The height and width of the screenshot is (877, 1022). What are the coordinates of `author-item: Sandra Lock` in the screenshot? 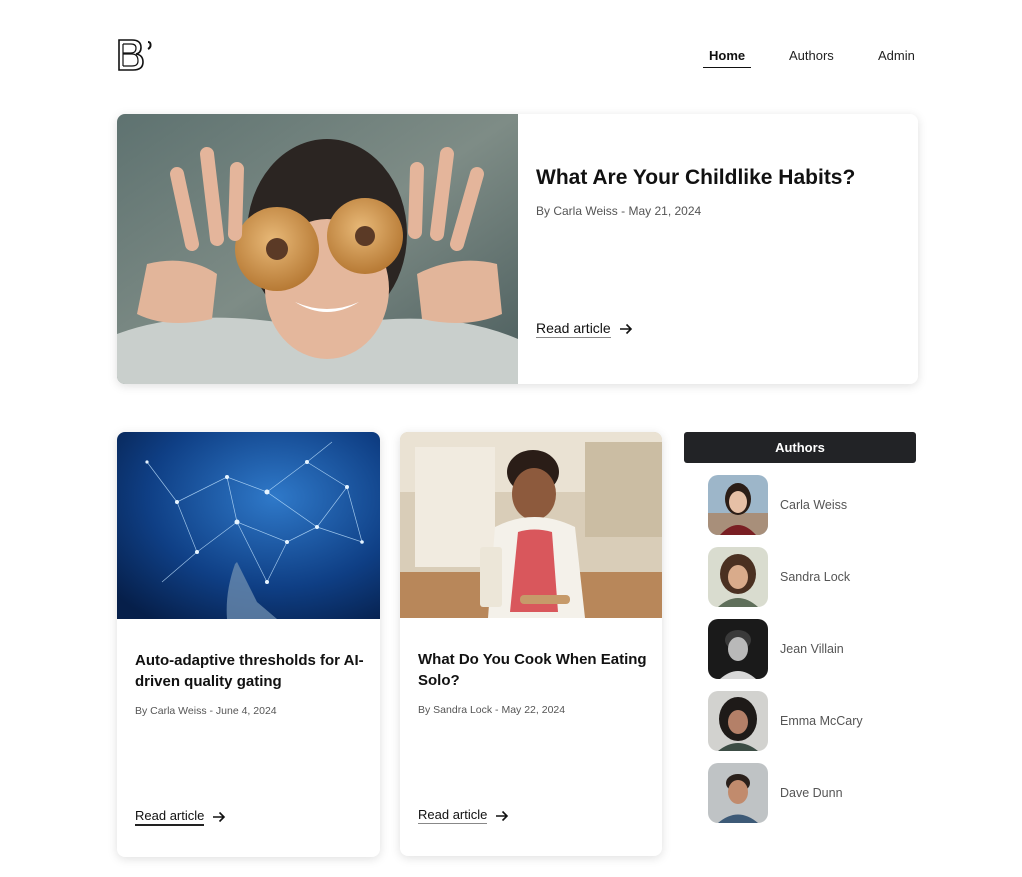 It's located at (808, 577).